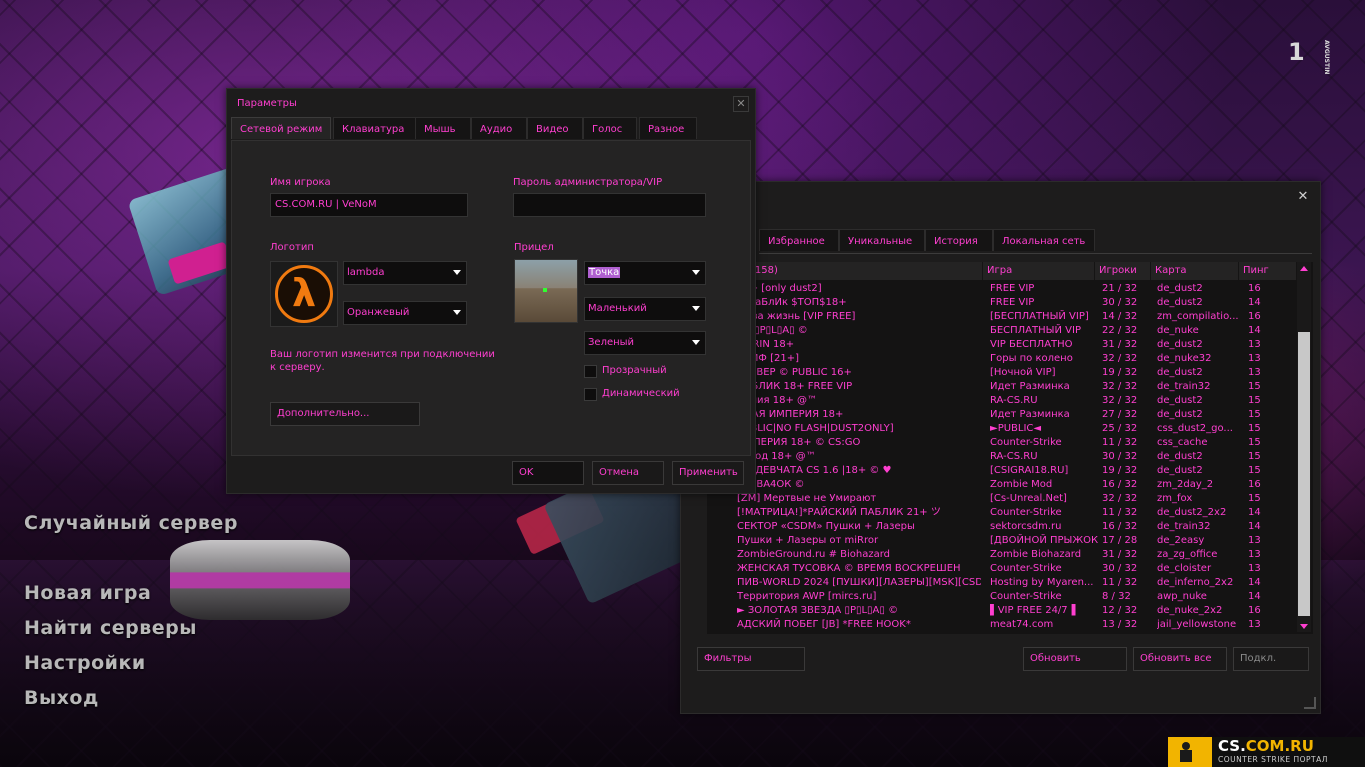 Image resolution: width=1365 pixels, height=767 pixels. Describe the element at coordinates (645, 273) in the screenshot. I see `crosshair-style-select: Точка` at that location.